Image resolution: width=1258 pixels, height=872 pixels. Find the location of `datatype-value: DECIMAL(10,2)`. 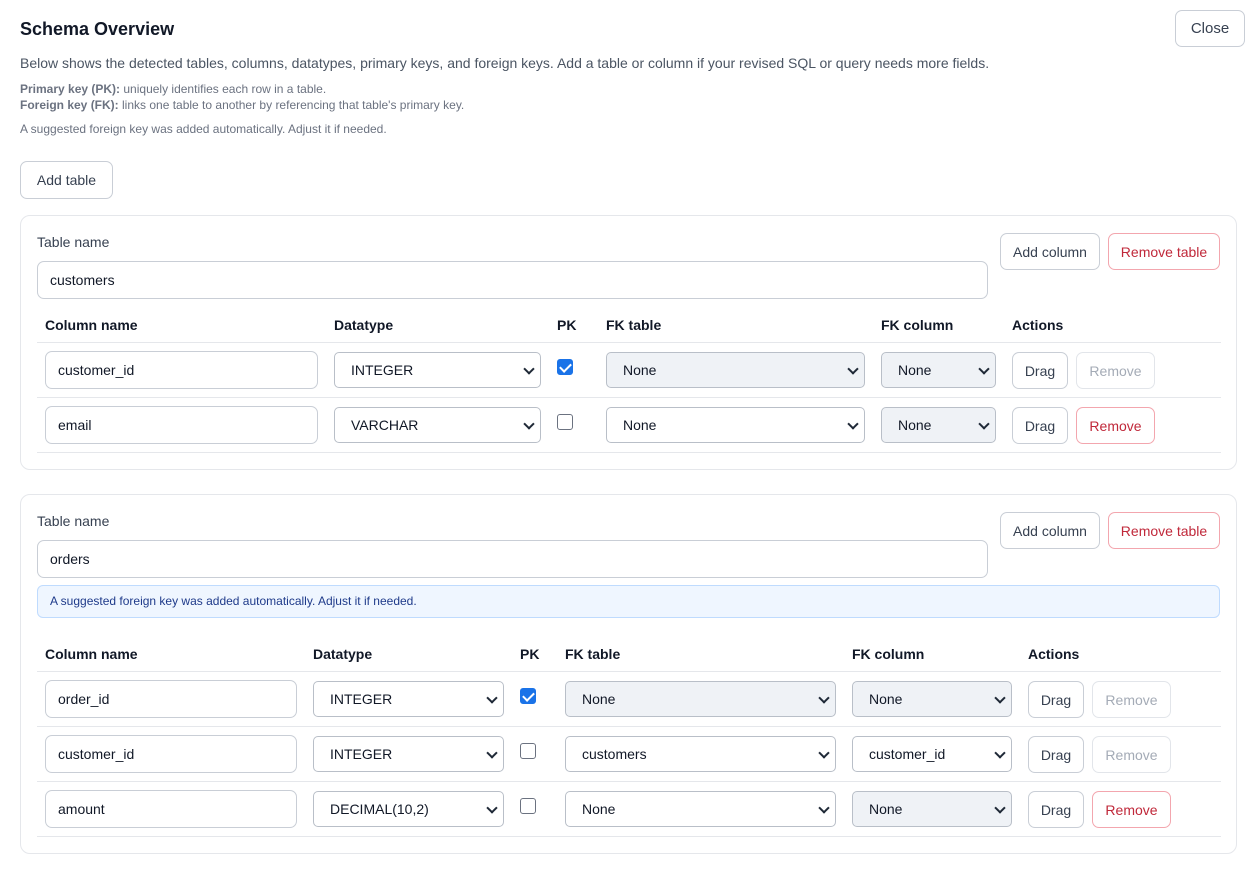

datatype-value: DECIMAL(10,2) is located at coordinates (379, 809).